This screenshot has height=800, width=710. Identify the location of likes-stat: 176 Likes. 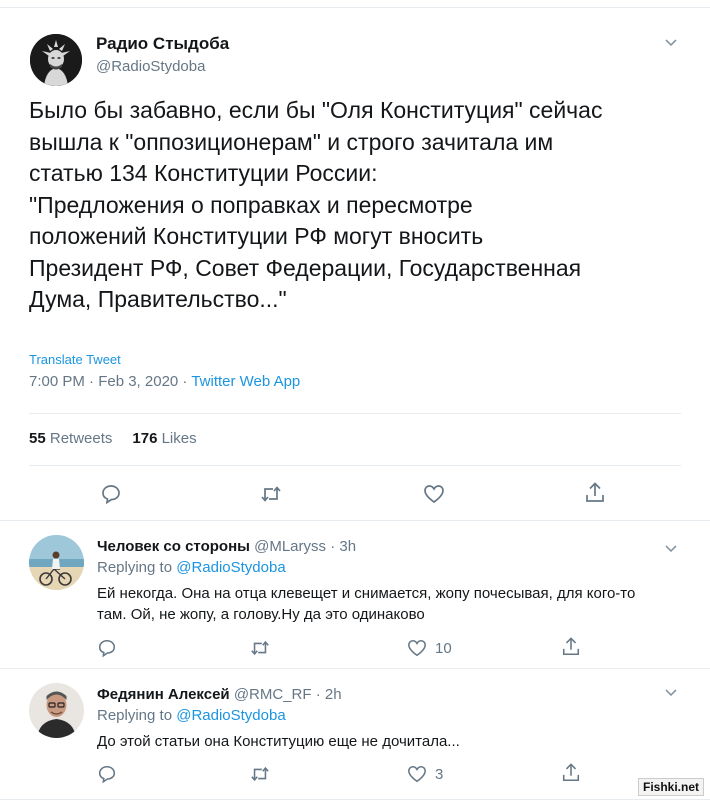
(164, 438).